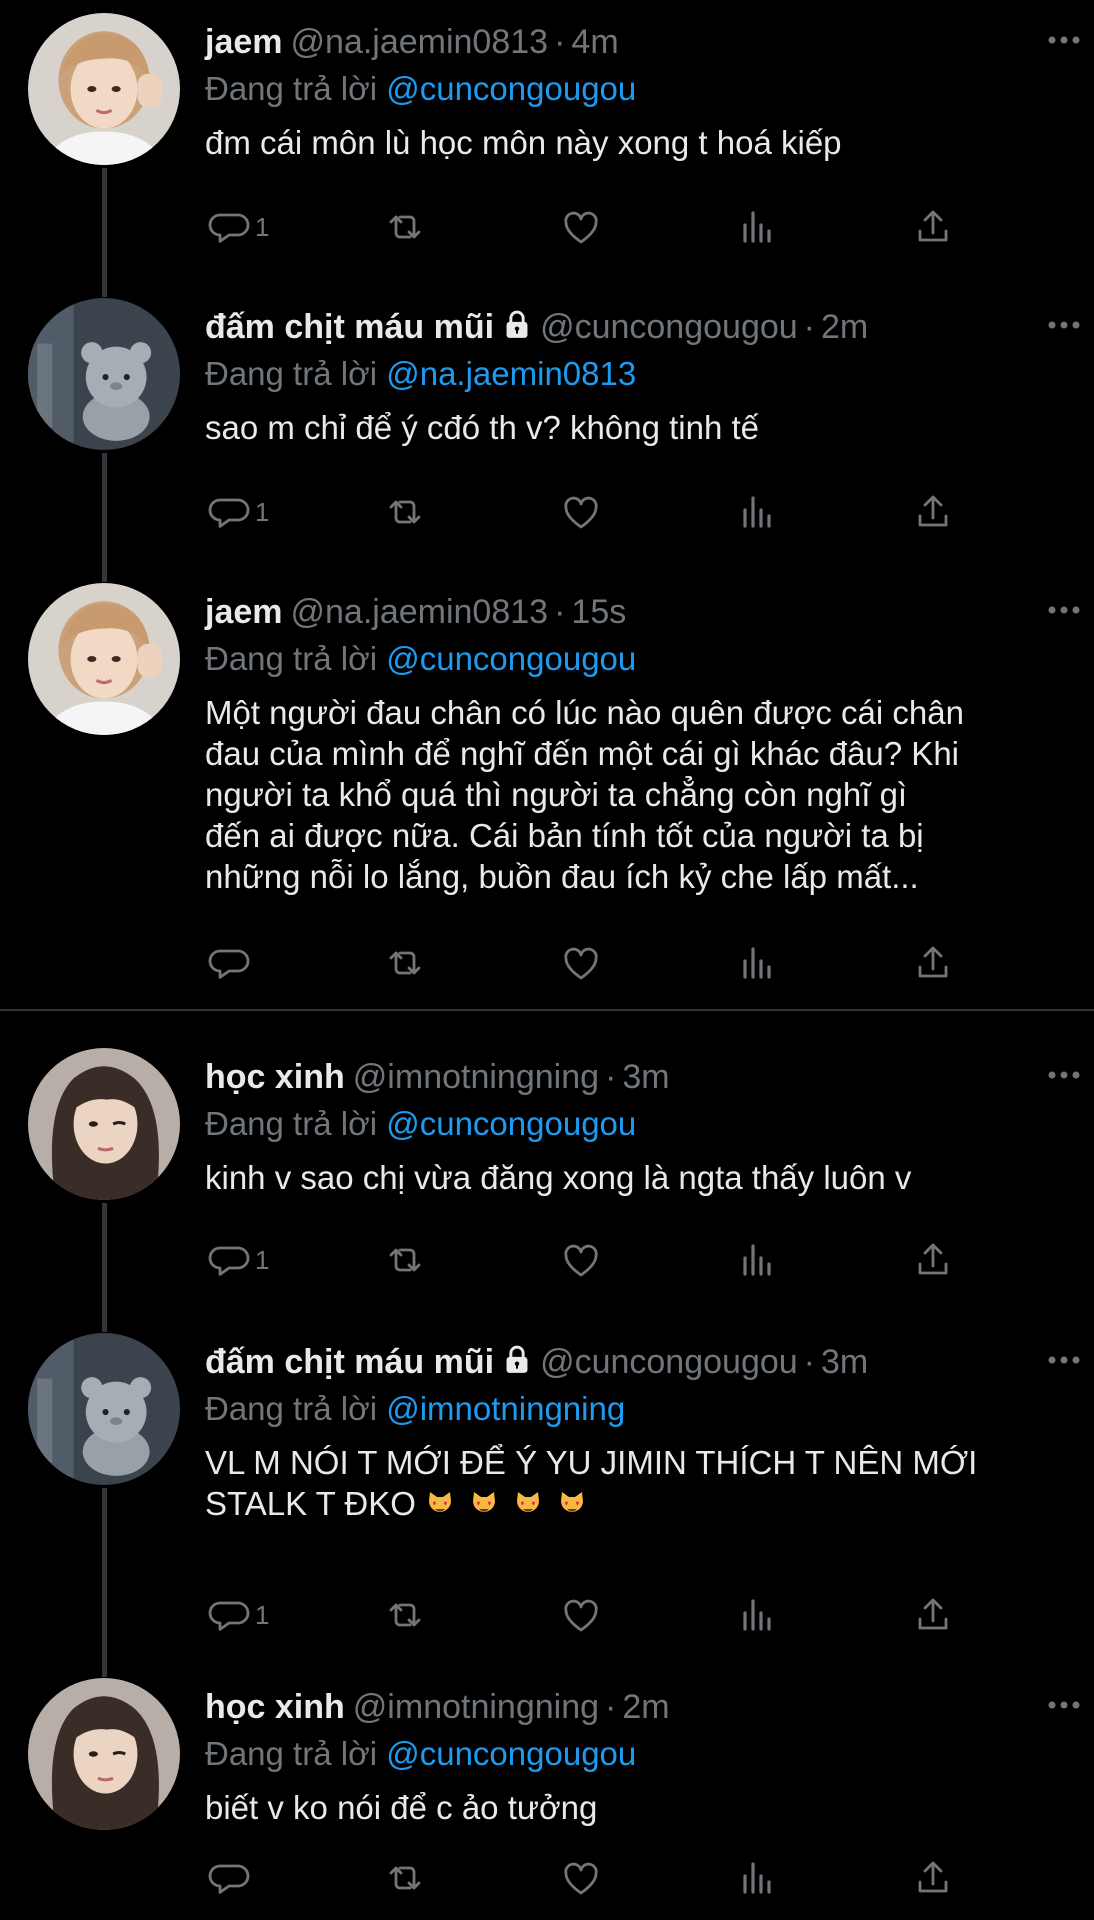  Describe the element at coordinates (594, 42) in the screenshot. I see `timestamp: 4m` at that location.